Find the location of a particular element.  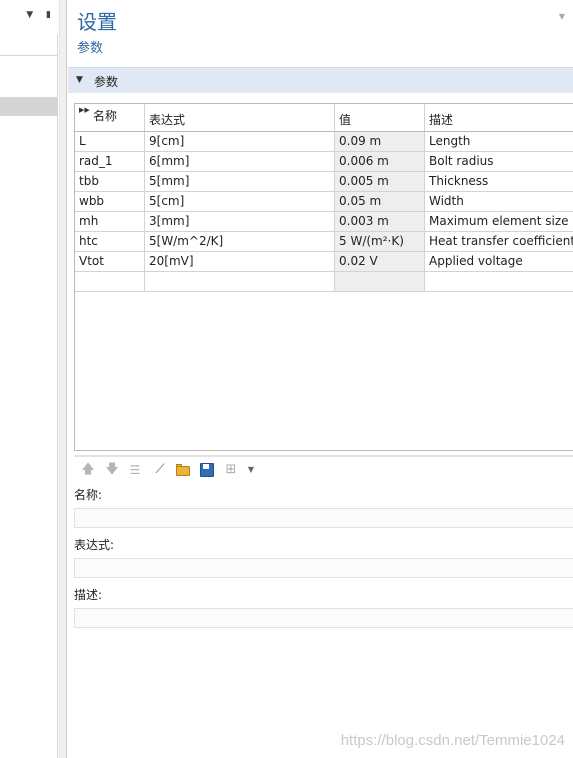

cell-name: htc is located at coordinates (110, 241).